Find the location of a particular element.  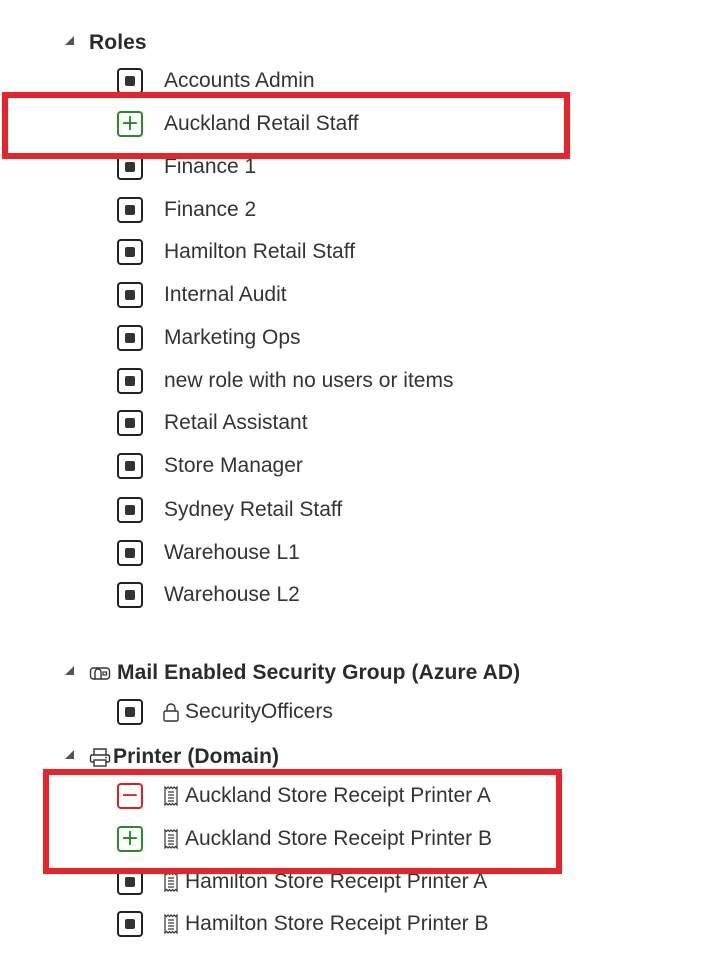

group-label: Roles is located at coordinates (118, 42).